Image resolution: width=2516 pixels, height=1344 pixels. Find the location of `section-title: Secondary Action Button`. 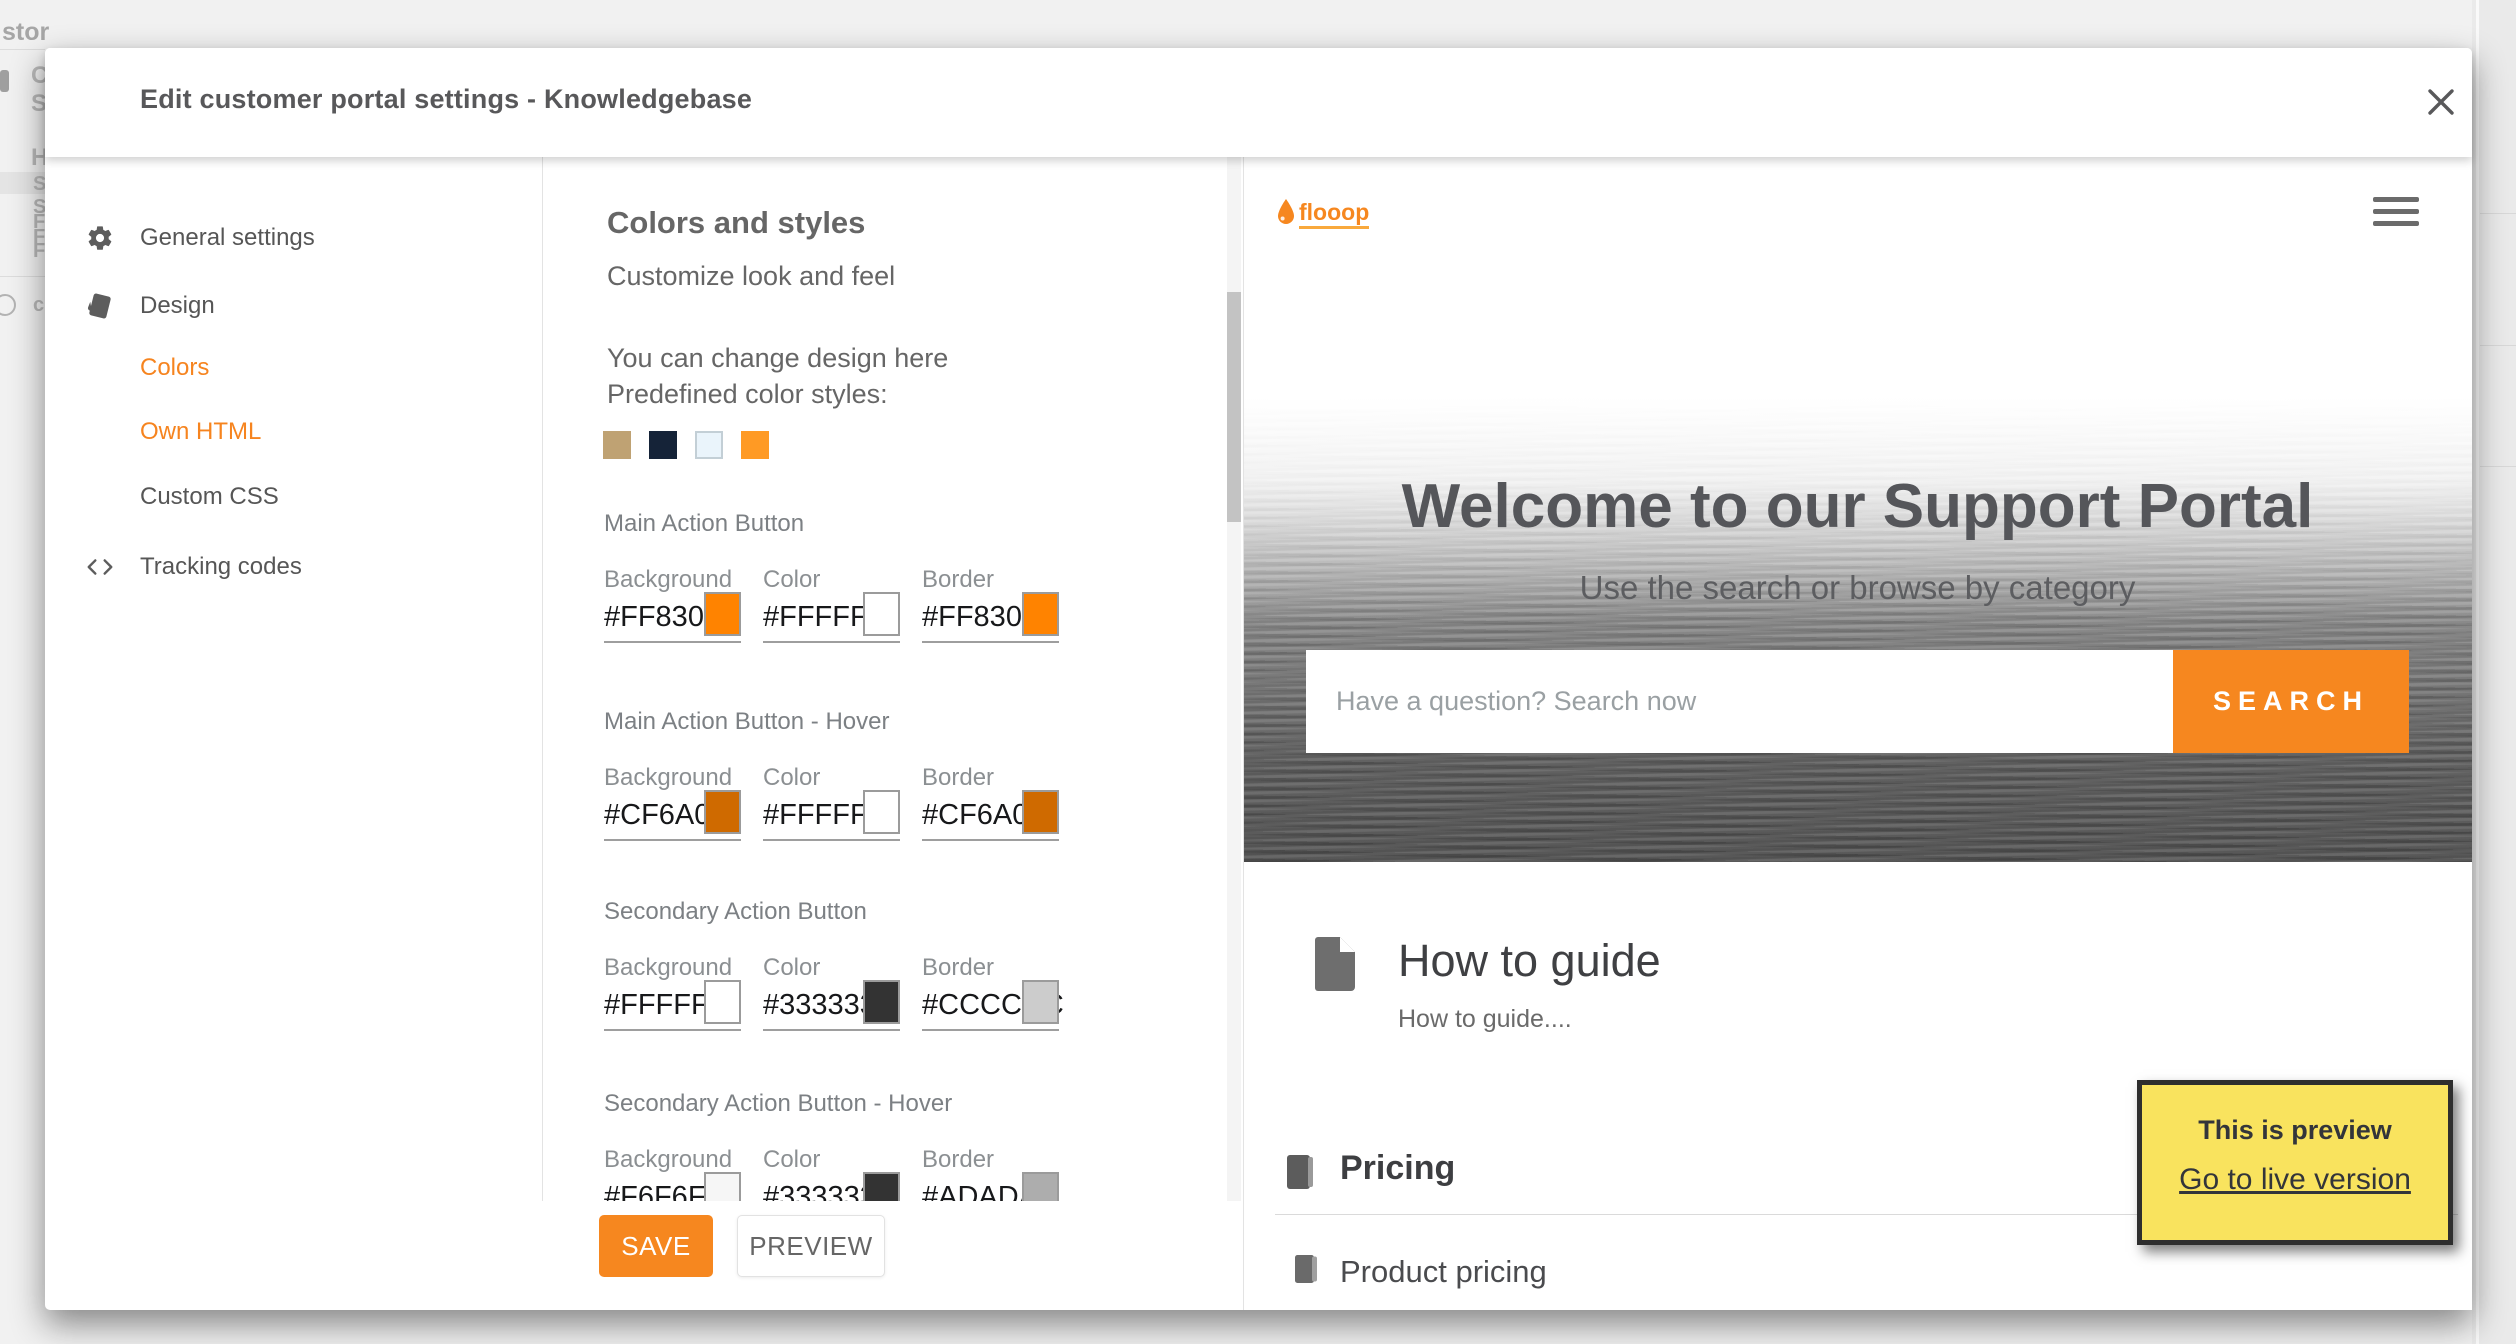

section-title: Secondary Action Button is located at coordinates (735, 911).